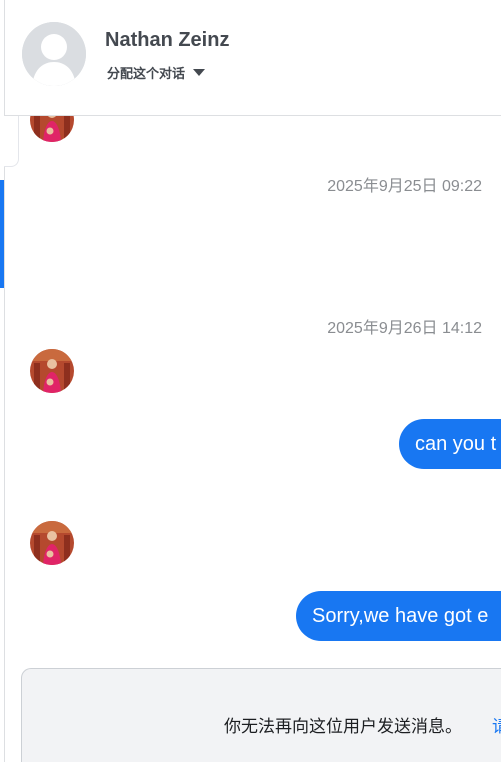 The image size is (501, 762). What do you see at coordinates (404, 186) in the screenshot?
I see `message-timestamp: 2025年9月25日 09:22` at bounding box center [404, 186].